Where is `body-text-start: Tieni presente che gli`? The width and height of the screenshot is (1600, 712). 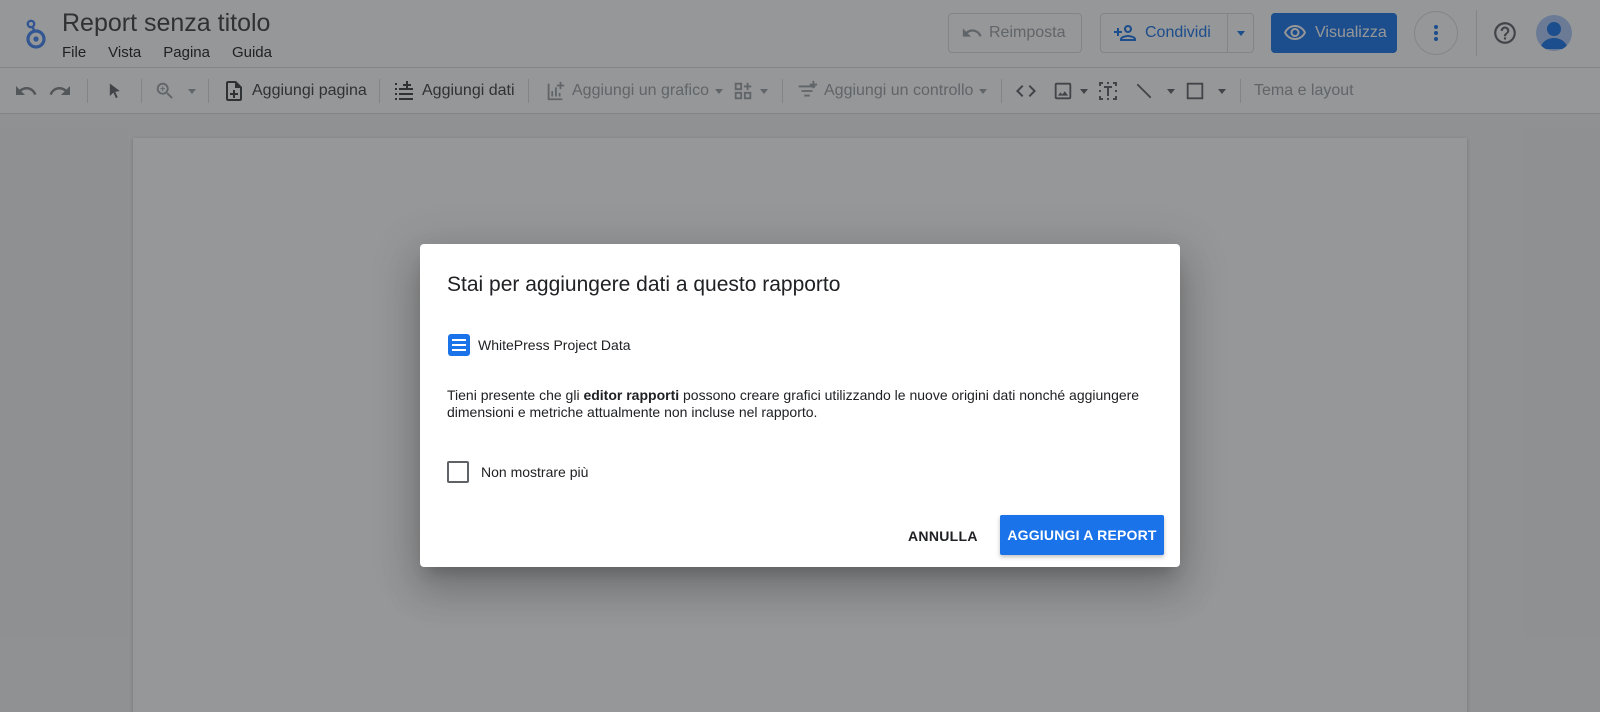 body-text-start: Tieni presente che gli is located at coordinates (515, 395).